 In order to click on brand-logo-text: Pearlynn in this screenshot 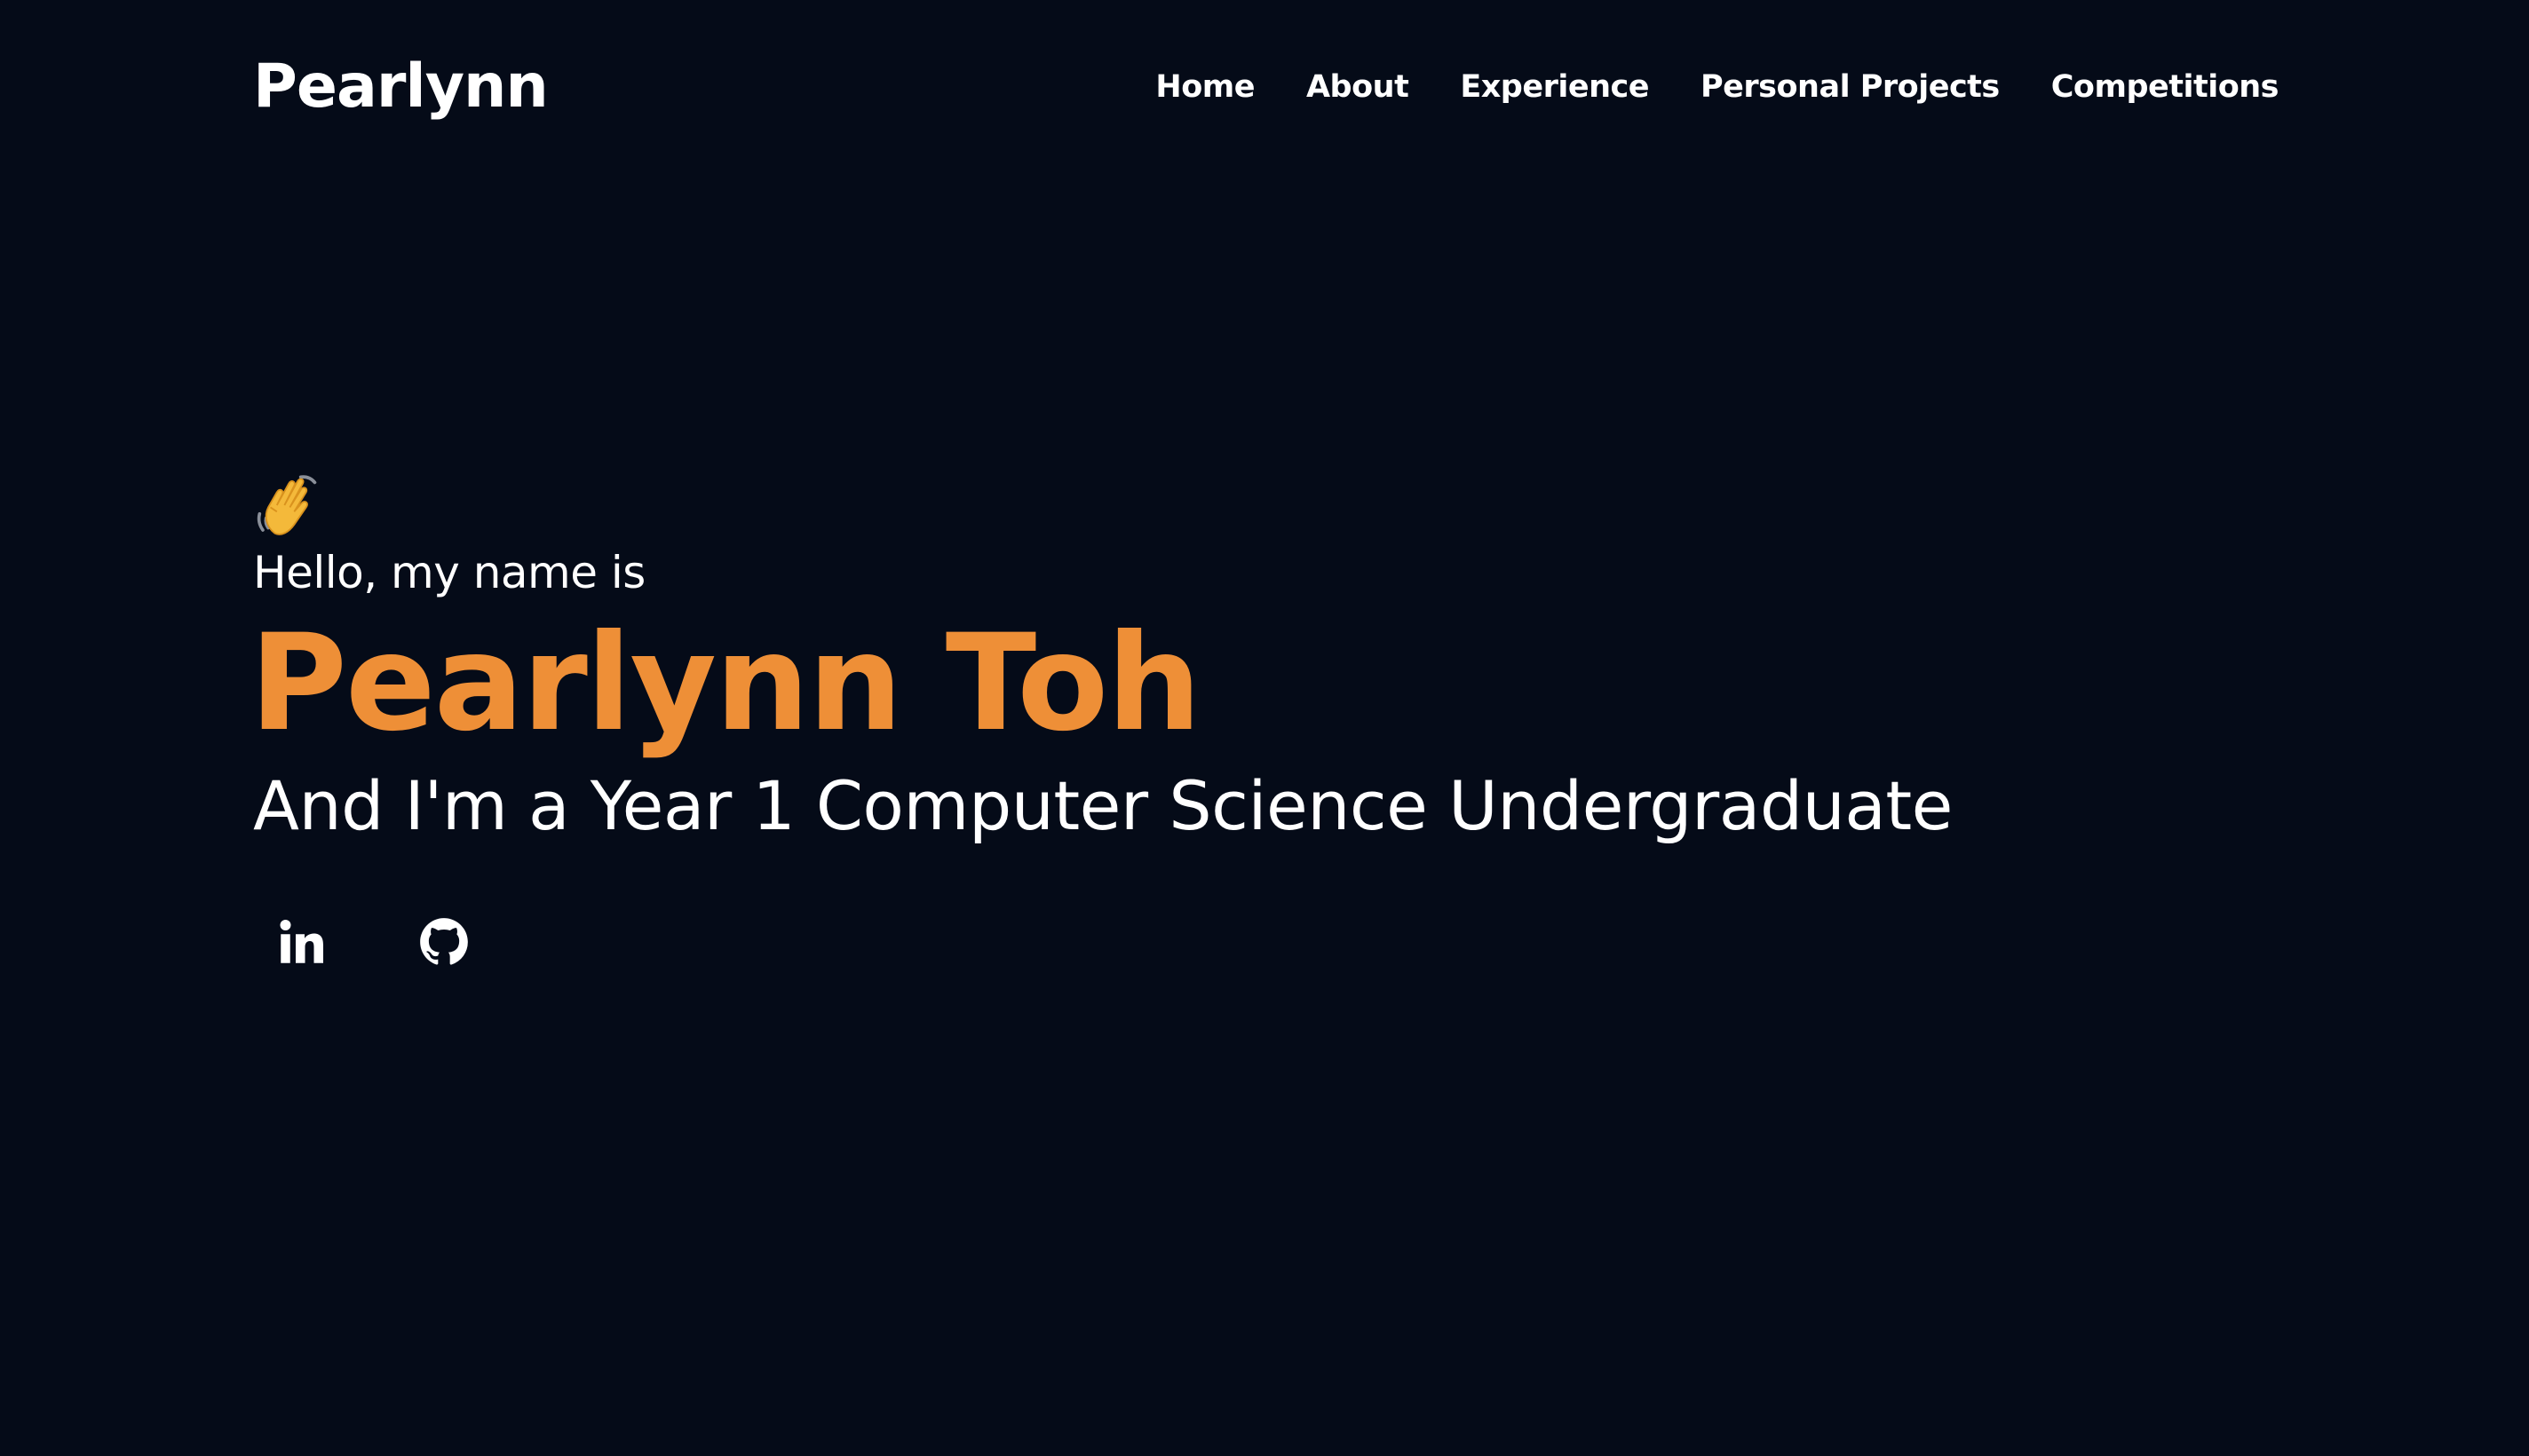, I will do `click(401, 87)`.